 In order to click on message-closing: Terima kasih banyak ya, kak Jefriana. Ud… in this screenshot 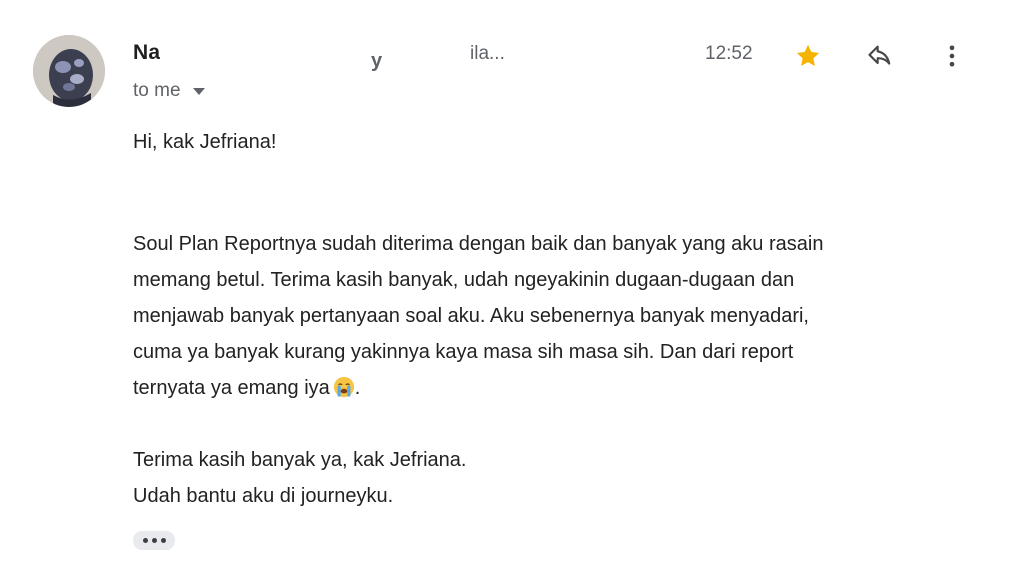, I will do `click(300, 478)`.